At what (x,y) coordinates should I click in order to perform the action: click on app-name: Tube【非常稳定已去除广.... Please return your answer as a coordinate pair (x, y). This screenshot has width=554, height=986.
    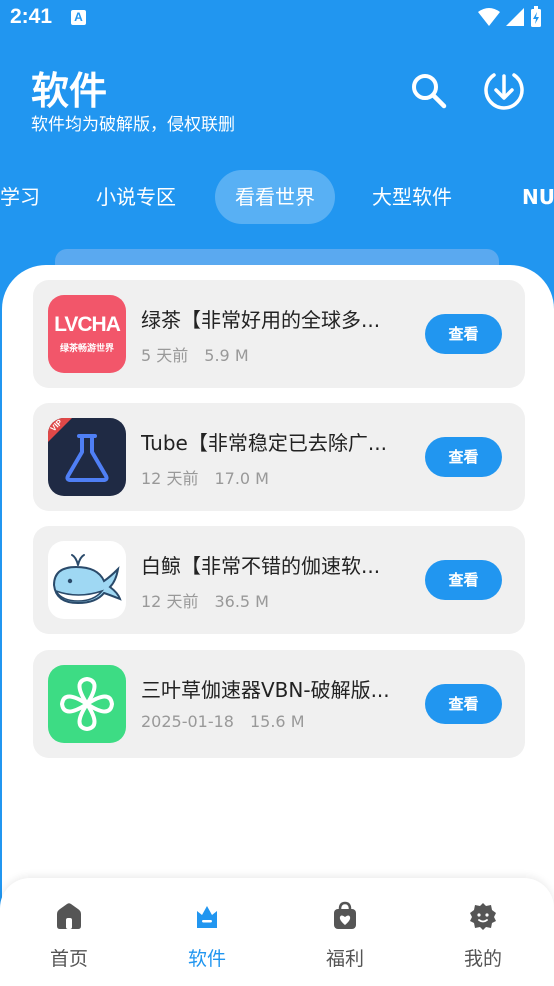
    Looking at the image, I should click on (264, 443).